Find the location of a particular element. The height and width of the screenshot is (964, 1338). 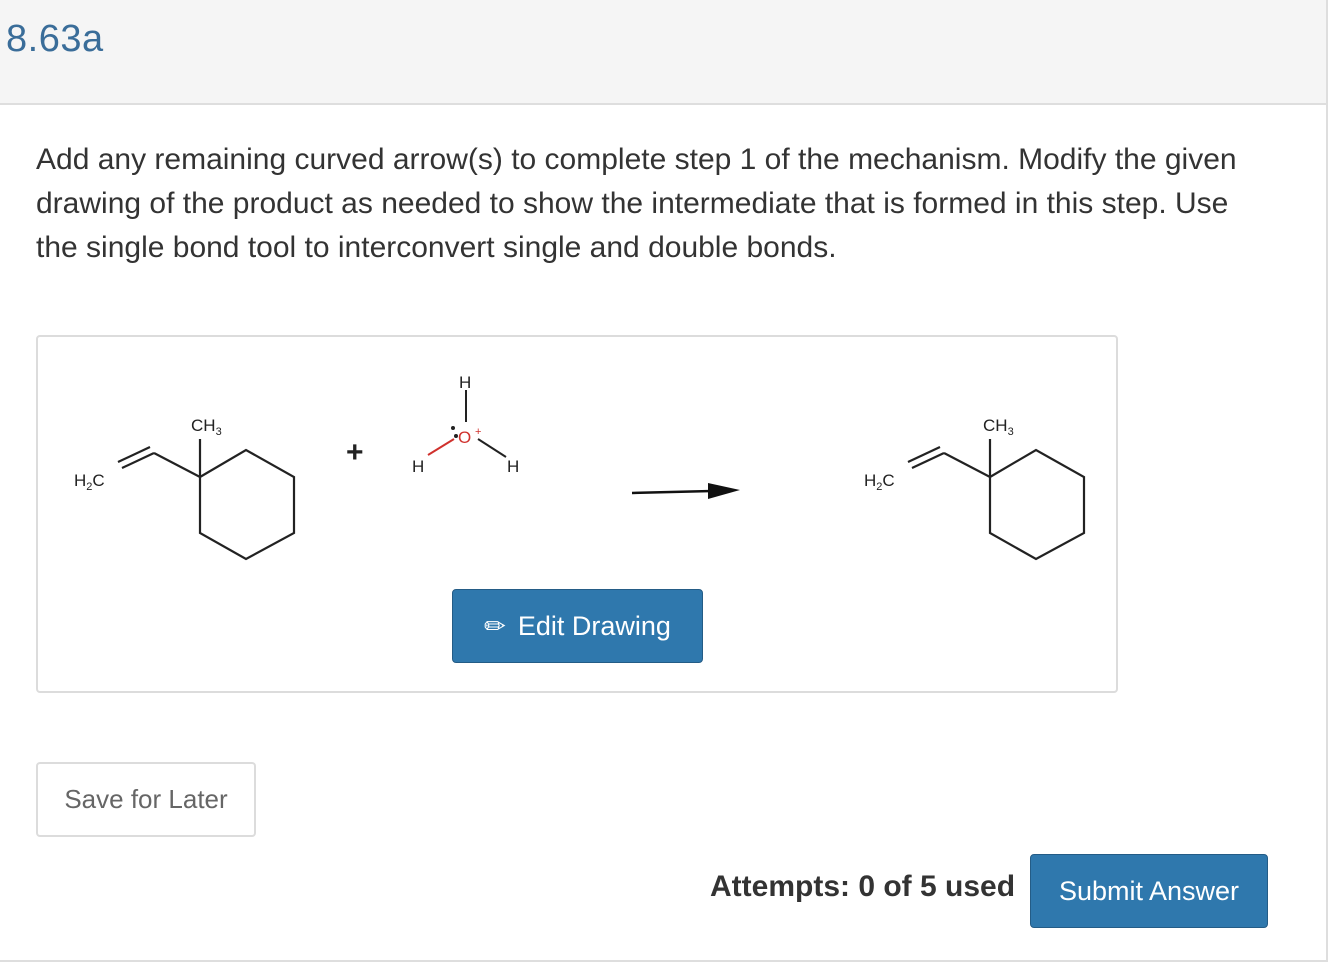

hydronium-oxygen: O is located at coordinates (464, 437).